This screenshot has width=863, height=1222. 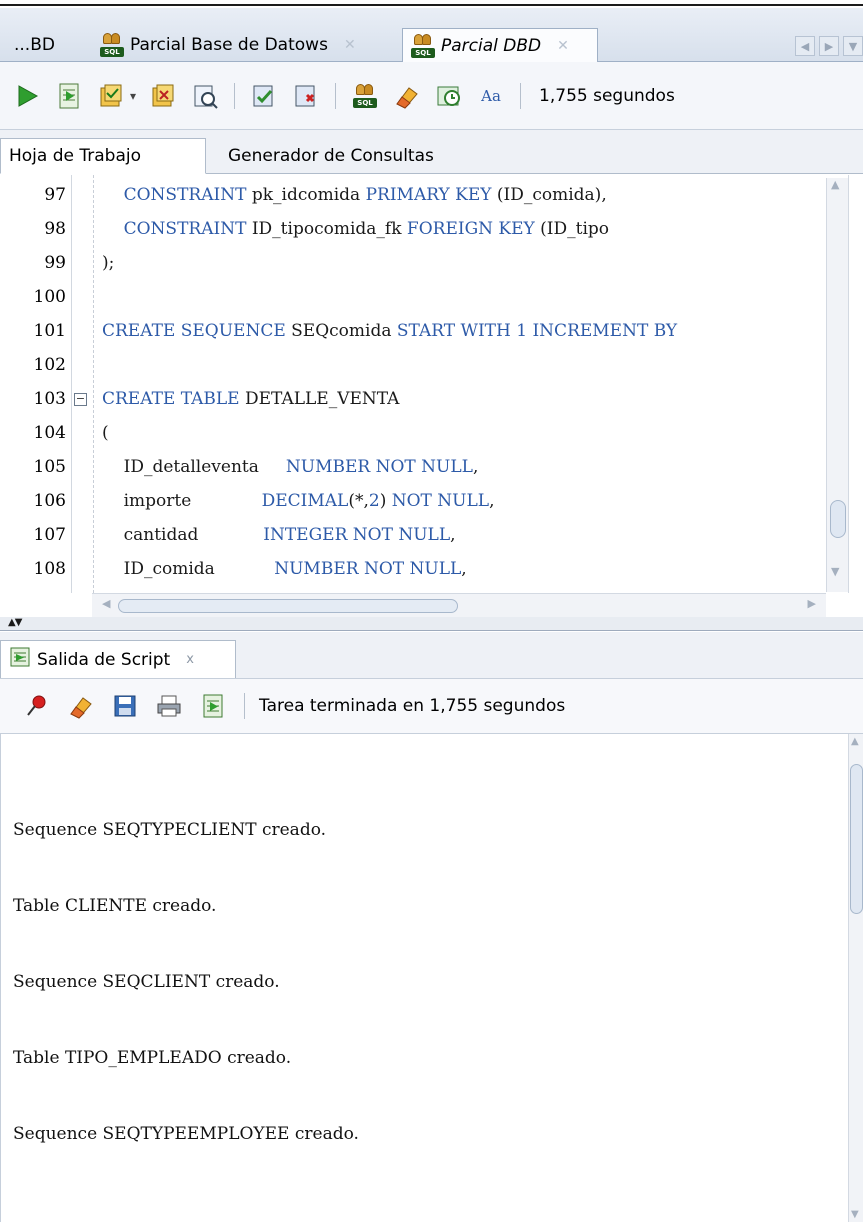 What do you see at coordinates (365, 96) in the screenshot?
I see `sql-history-icon: SQL` at bounding box center [365, 96].